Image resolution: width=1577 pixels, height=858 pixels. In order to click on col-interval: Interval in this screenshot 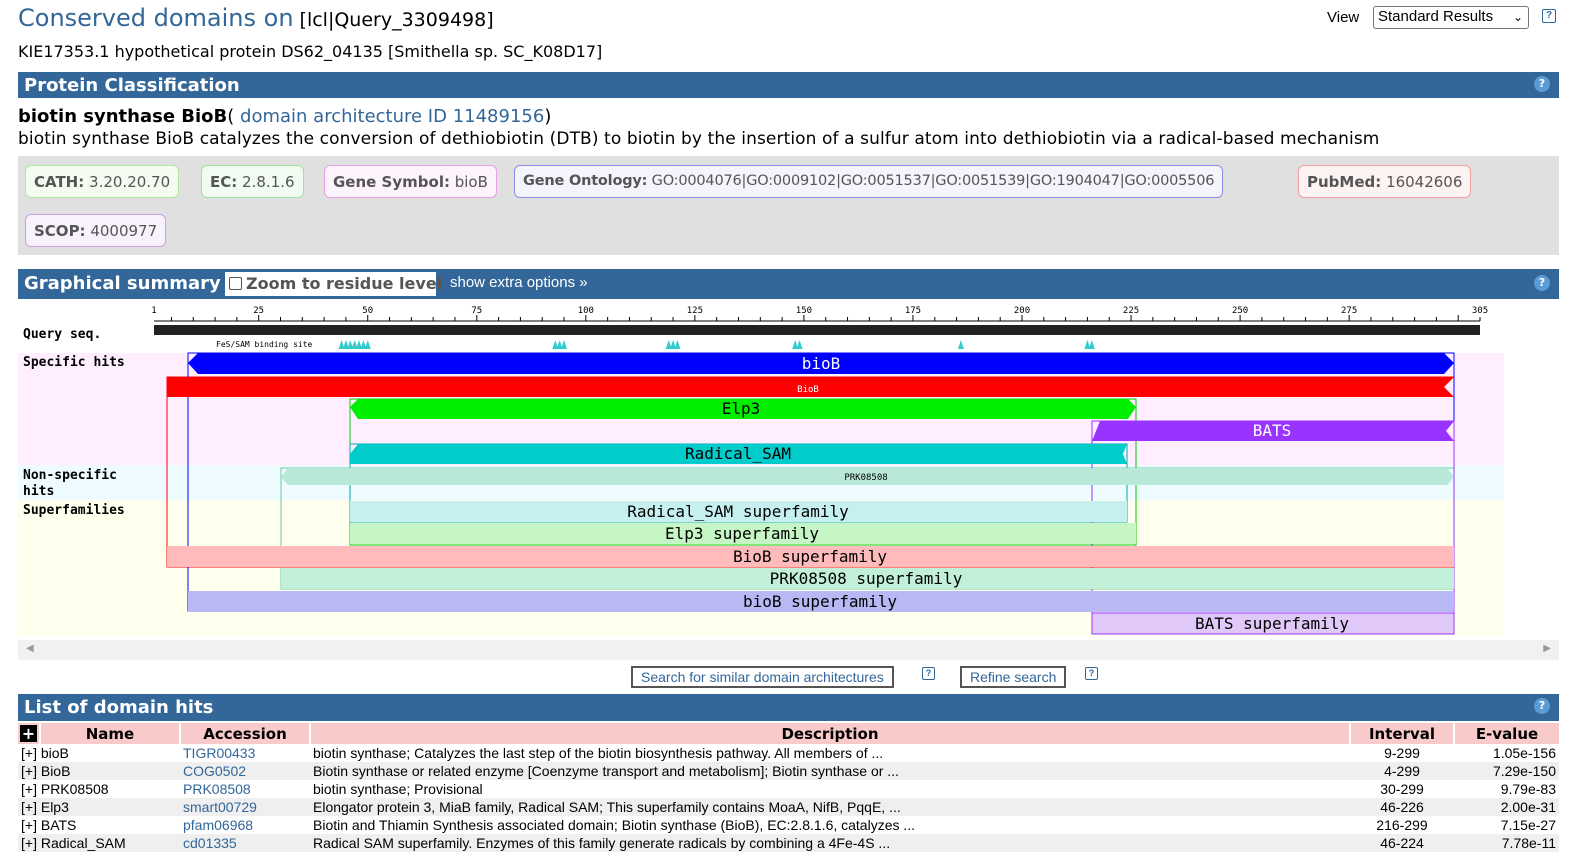, I will do `click(1402, 733)`.